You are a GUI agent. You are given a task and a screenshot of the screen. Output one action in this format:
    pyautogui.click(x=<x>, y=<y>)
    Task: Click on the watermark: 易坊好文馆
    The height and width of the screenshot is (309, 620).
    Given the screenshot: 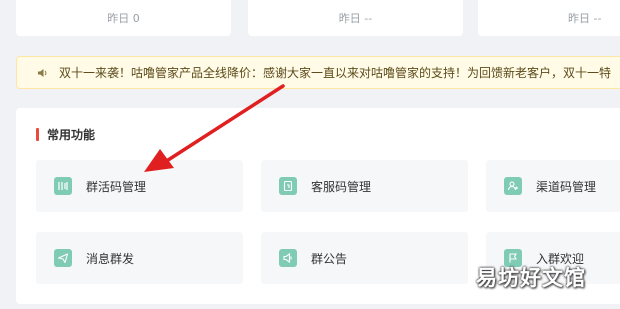 What is the action you would take?
    pyautogui.click(x=531, y=277)
    